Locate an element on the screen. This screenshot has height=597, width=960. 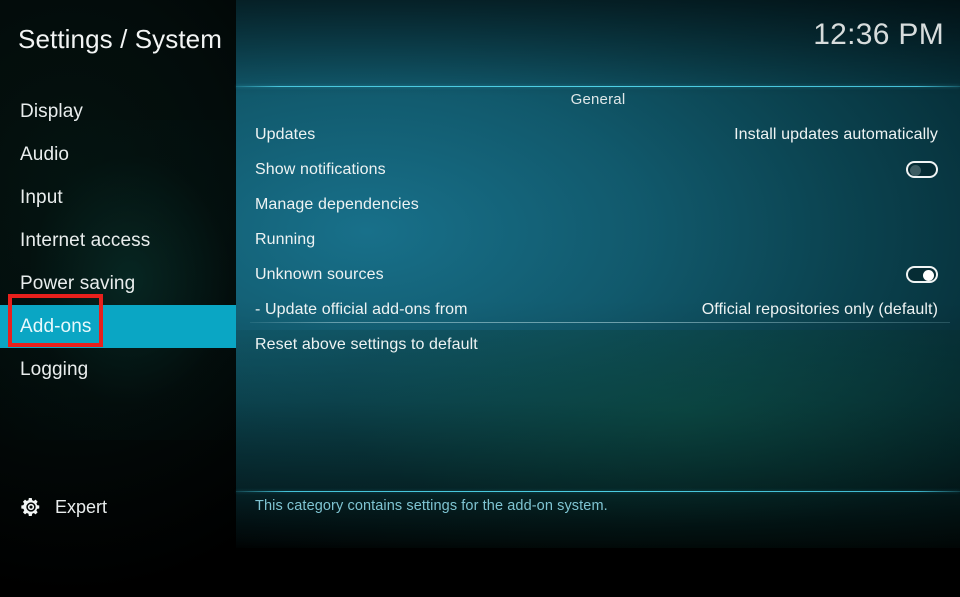
settings-group-divider is located at coordinates (600, 322).